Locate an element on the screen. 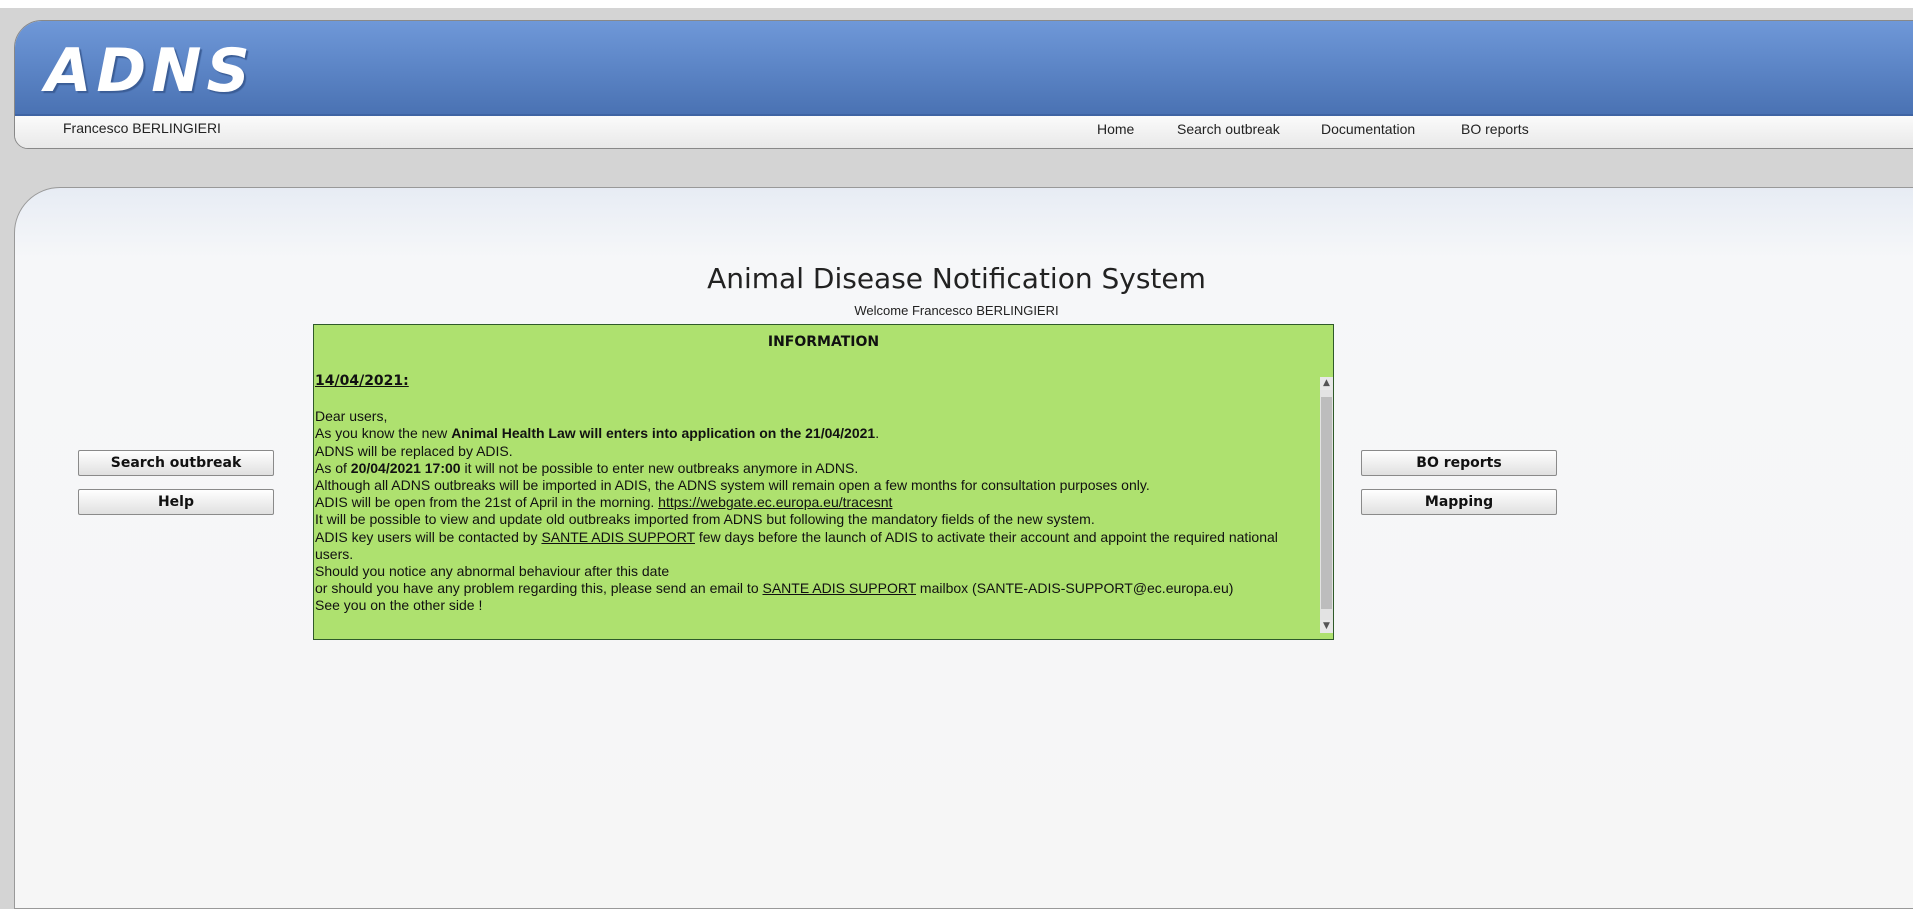 This screenshot has width=1913, height=909. user-bar: Francesco BERLINGIERI is located at coordinates (964, 132).